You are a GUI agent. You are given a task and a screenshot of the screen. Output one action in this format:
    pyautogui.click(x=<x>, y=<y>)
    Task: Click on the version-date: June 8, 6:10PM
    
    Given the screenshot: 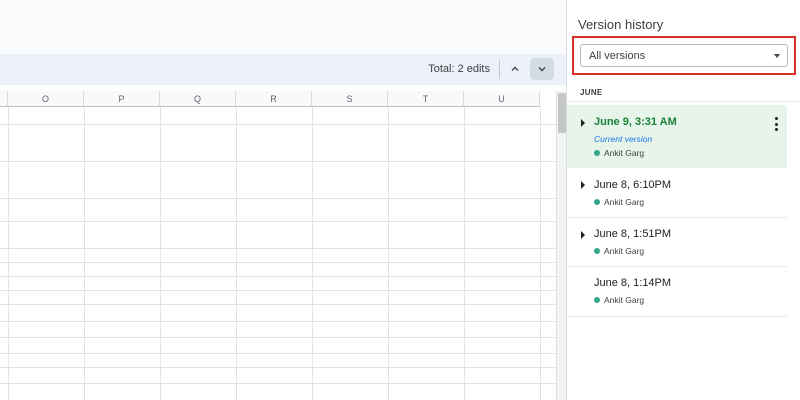 What is the action you would take?
    pyautogui.click(x=633, y=185)
    